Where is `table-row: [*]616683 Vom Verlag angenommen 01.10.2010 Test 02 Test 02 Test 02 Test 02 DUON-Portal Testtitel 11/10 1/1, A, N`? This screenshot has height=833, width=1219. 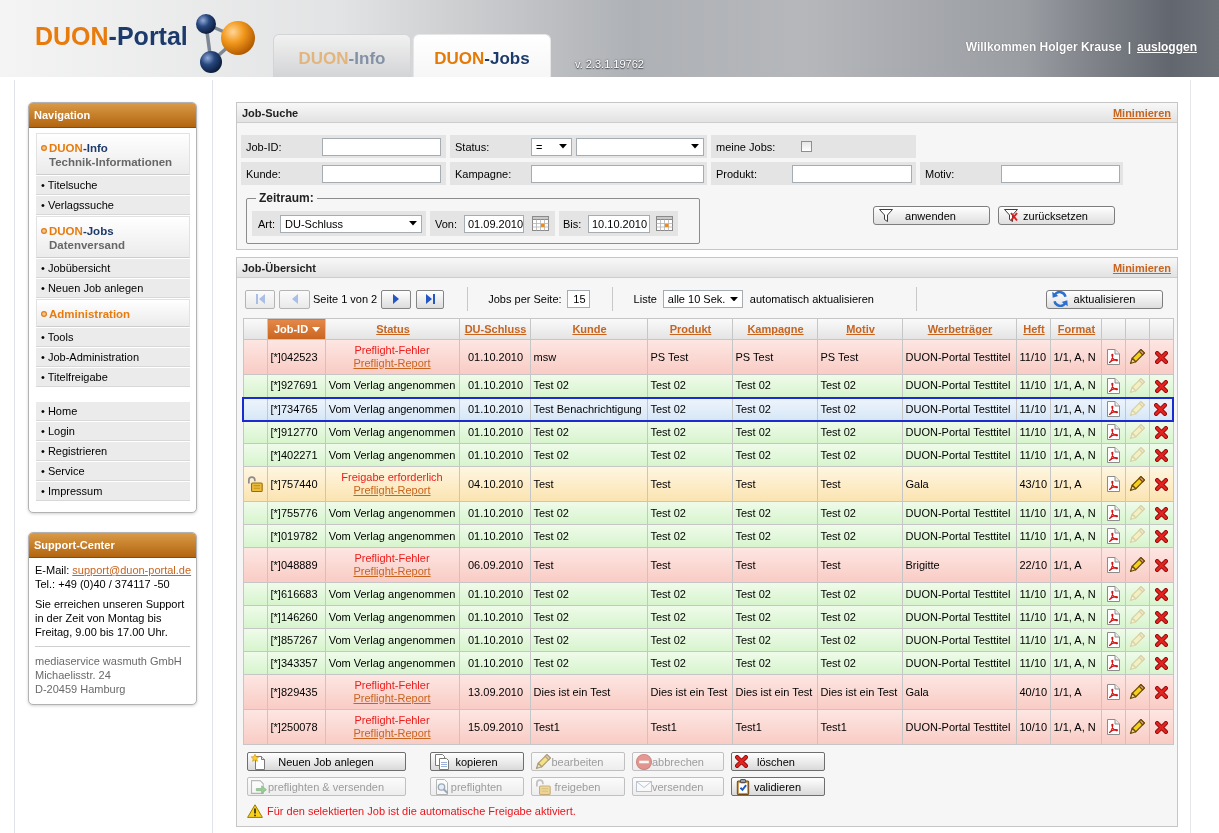
table-row: [*]616683 Vom Verlag angenommen 01.10.2010 Test 02 Test 02 Test 02 Test 02 DUON-Portal Testtitel 11/10 1/1, A, N is located at coordinates (708, 594).